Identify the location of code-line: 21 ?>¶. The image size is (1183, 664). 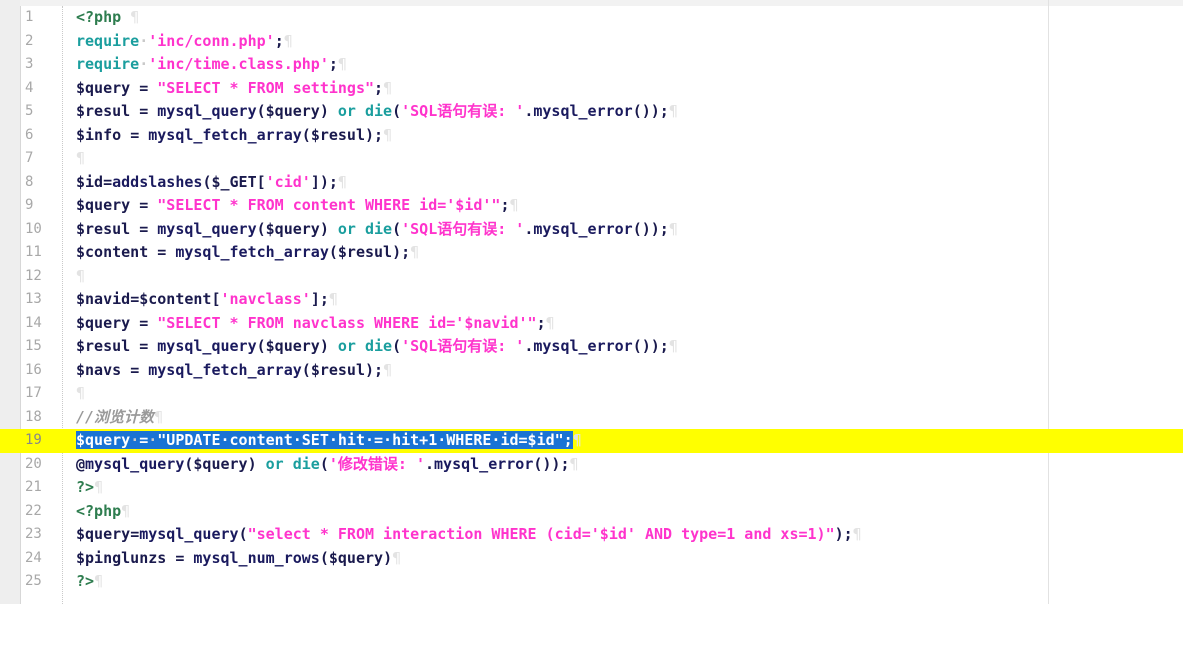
(591, 488).